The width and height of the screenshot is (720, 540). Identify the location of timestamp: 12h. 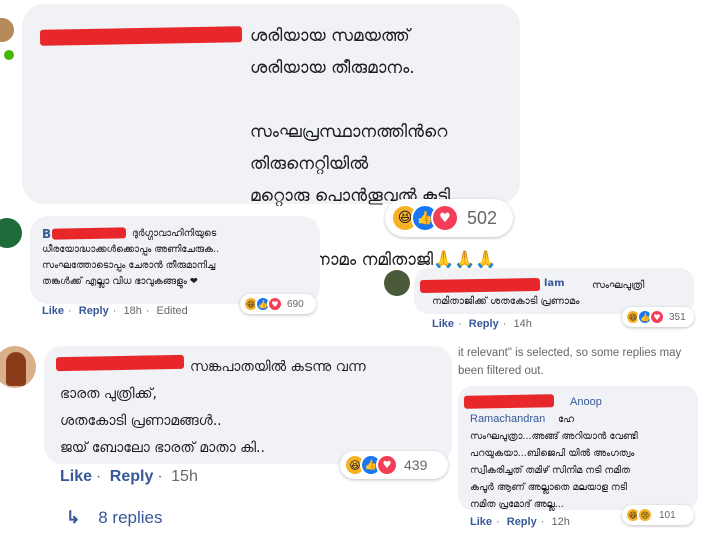
(560, 522).